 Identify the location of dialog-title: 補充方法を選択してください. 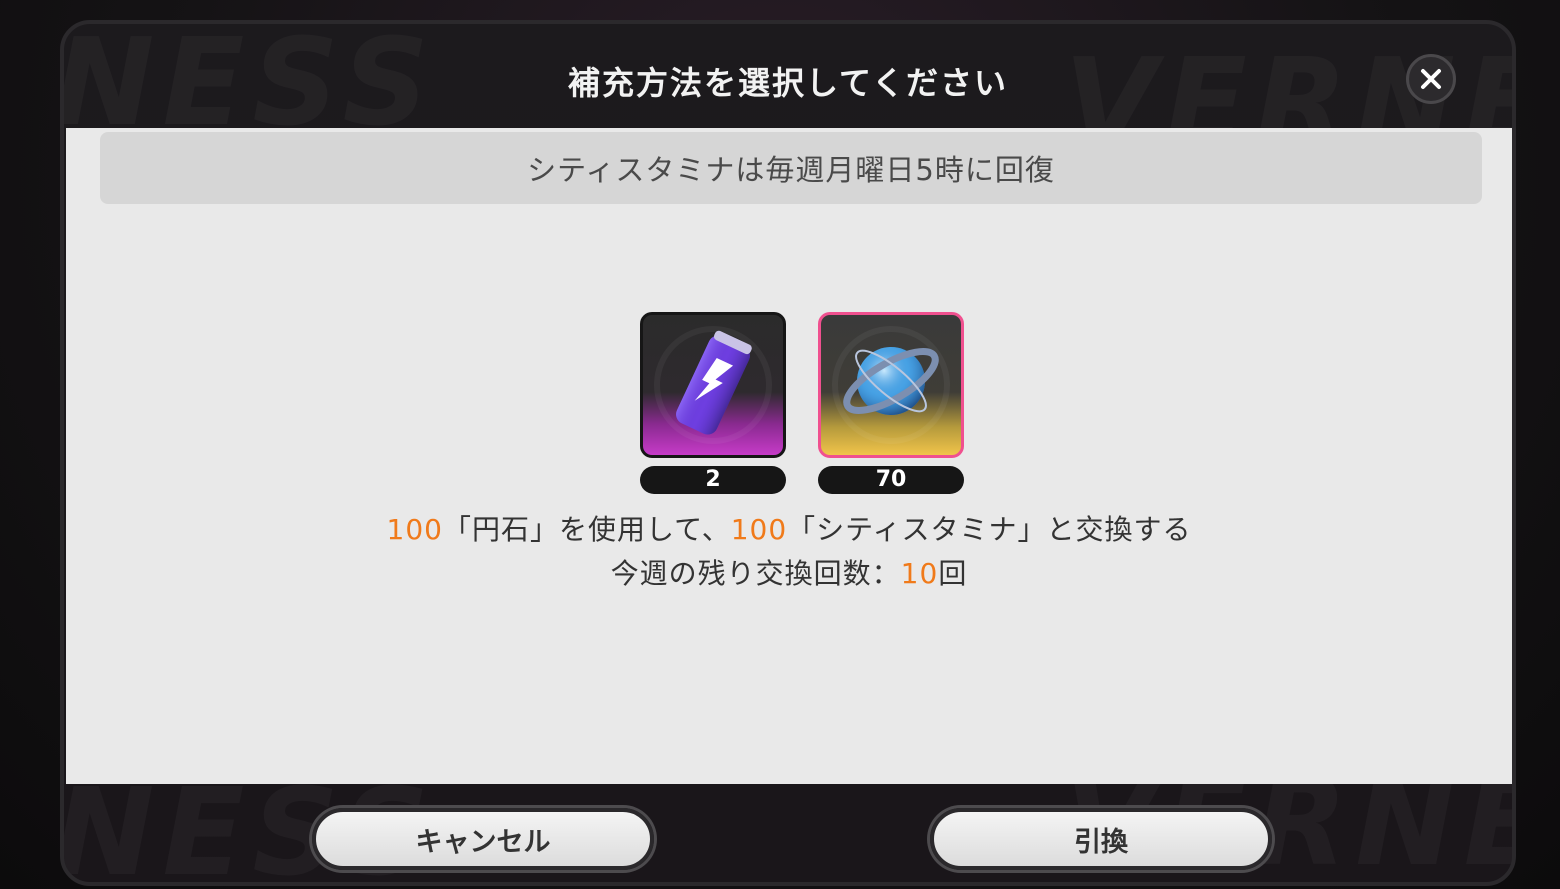
(788, 83).